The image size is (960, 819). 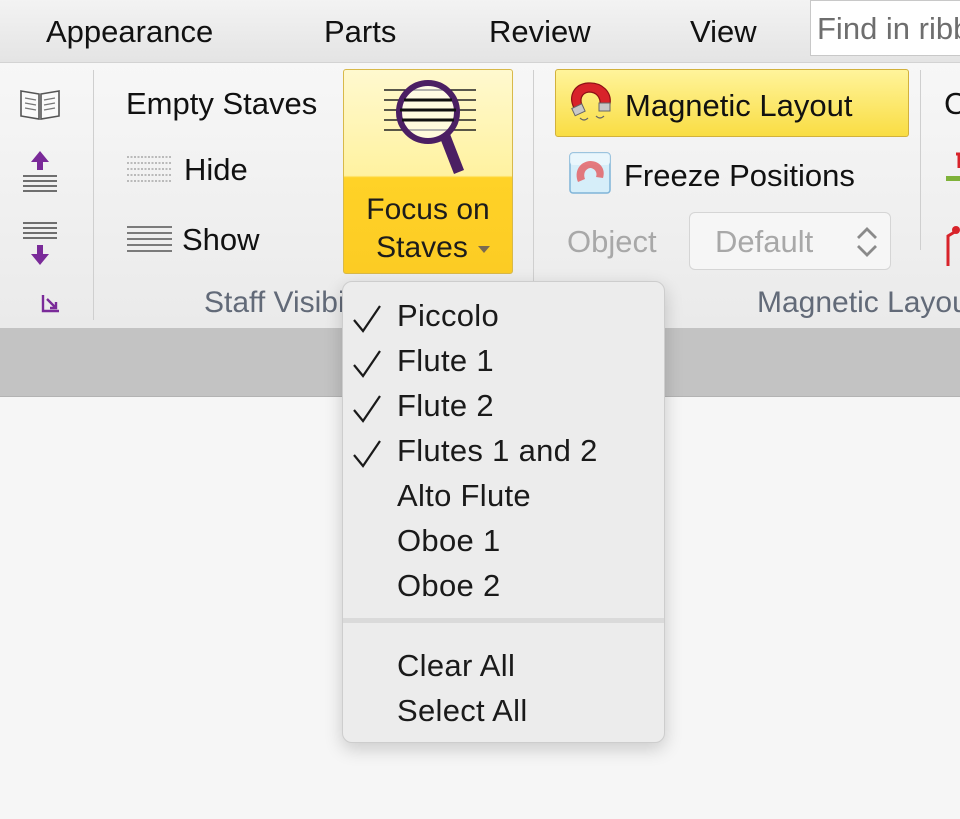 I want to click on magnet-icon, so click(x=591, y=101).